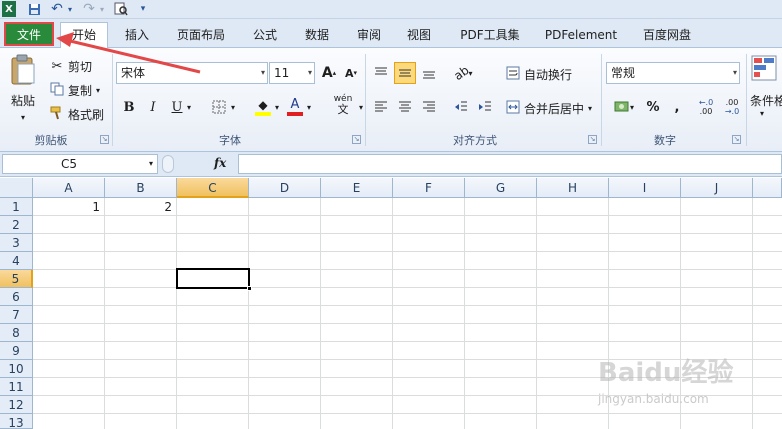 Image resolution: width=782 pixels, height=429 pixels. I want to click on column-header-c: C, so click(213, 188).